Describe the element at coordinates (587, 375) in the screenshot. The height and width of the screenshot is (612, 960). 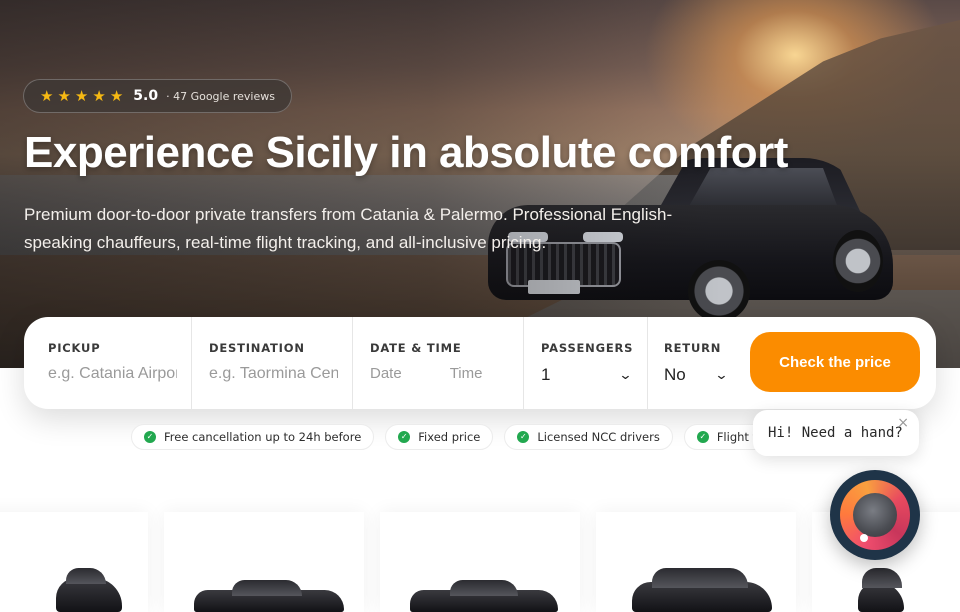
I see `passengers-select: 1 ⌄` at that location.